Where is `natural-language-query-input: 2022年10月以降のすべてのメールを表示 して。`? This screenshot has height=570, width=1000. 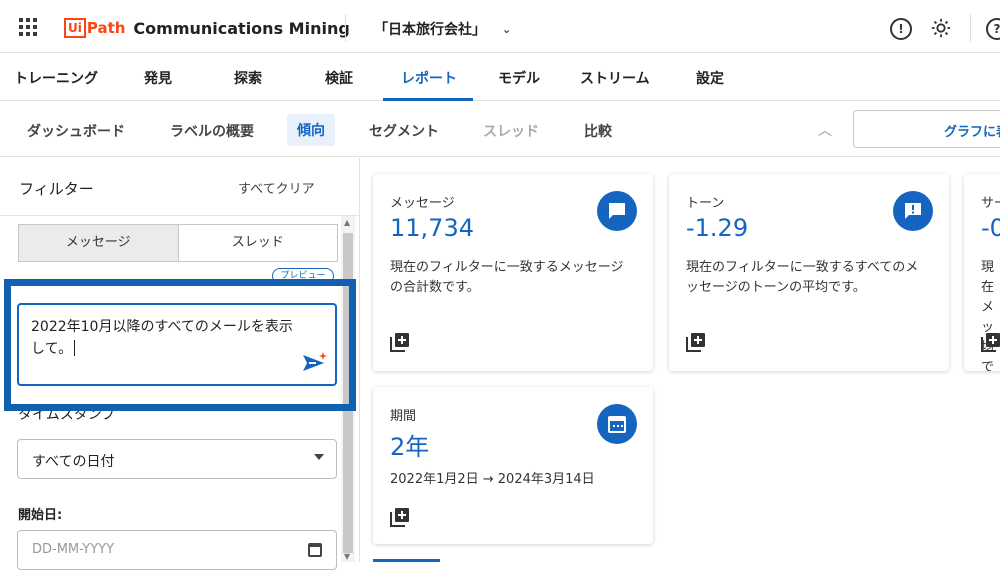 natural-language-query-input: 2022年10月以降のすべてのメールを表示 して。 is located at coordinates (177, 344).